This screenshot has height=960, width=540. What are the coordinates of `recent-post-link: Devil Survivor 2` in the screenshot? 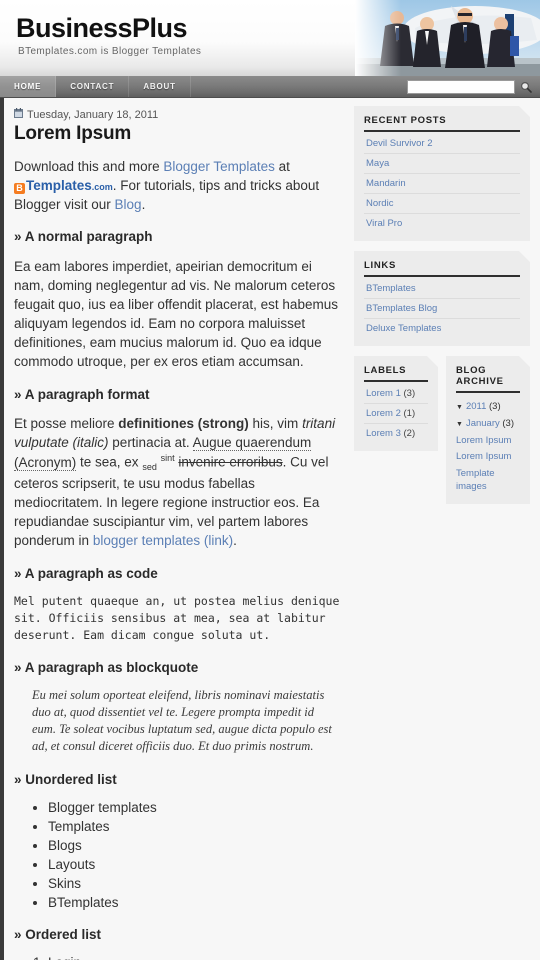 It's located at (399, 143).